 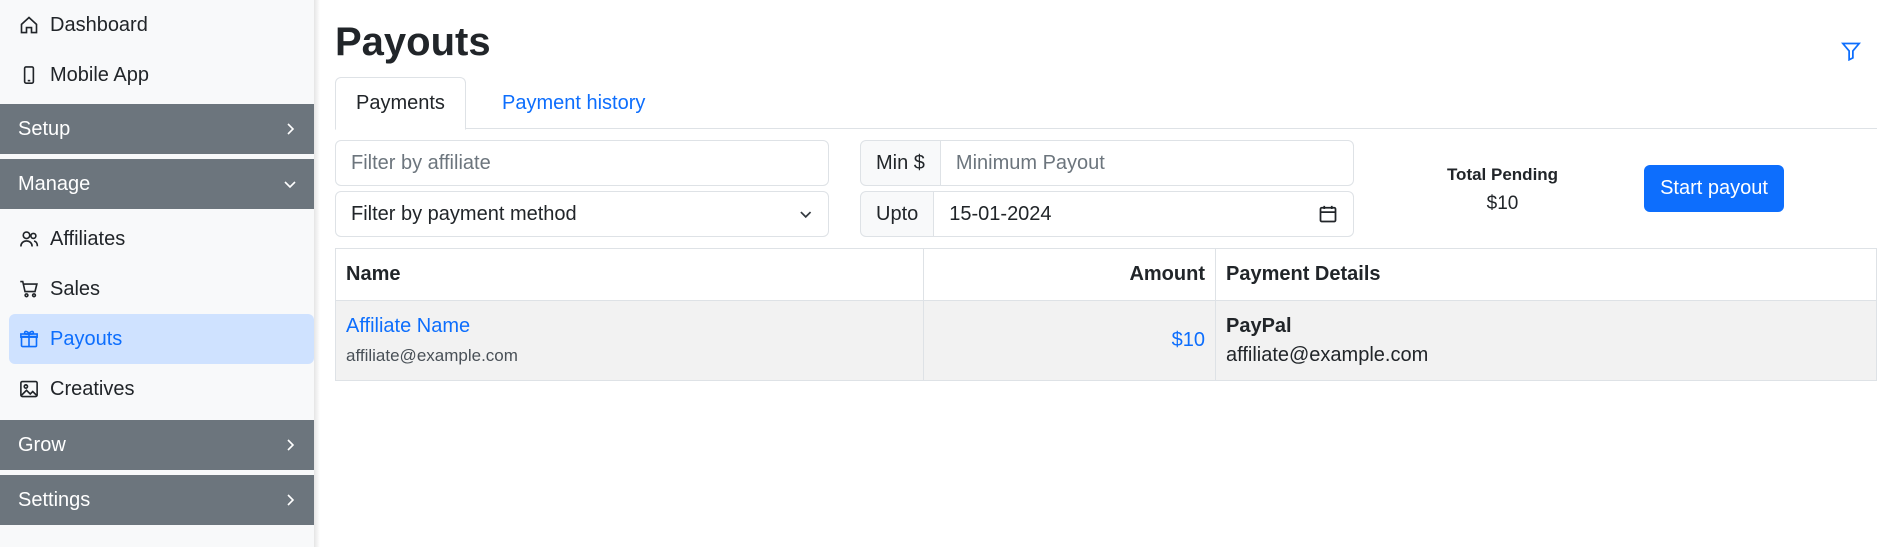 What do you see at coordinates (157, 129) in the screenshot?
I see `sidebar-group-setup: Setup` at bounding box center [157, 129].